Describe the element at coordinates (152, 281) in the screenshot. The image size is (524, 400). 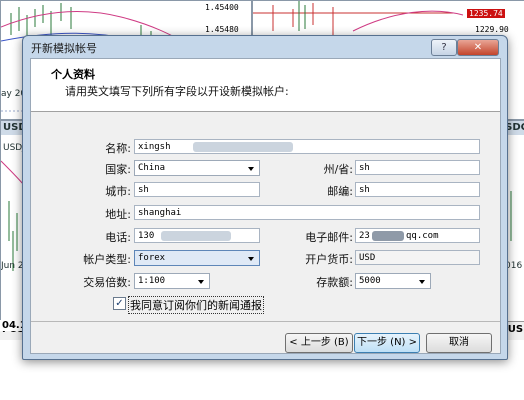
I see `leverage-value: 1:100` at that location.